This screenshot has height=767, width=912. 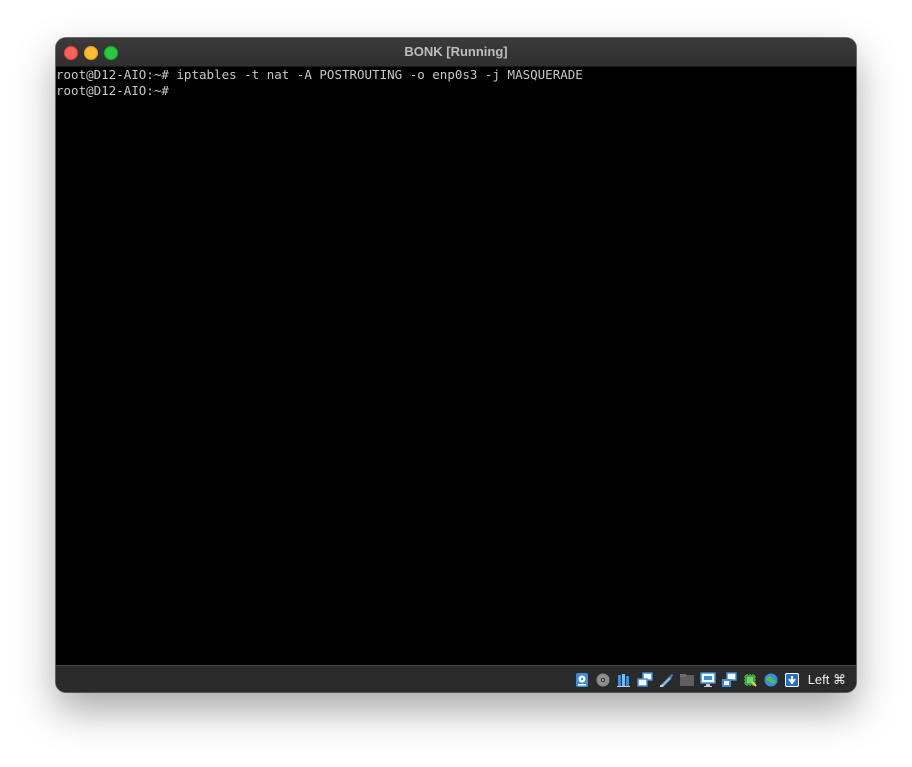 I want to click on host-key-label: Left ⌘, so click(x=826, y=679).